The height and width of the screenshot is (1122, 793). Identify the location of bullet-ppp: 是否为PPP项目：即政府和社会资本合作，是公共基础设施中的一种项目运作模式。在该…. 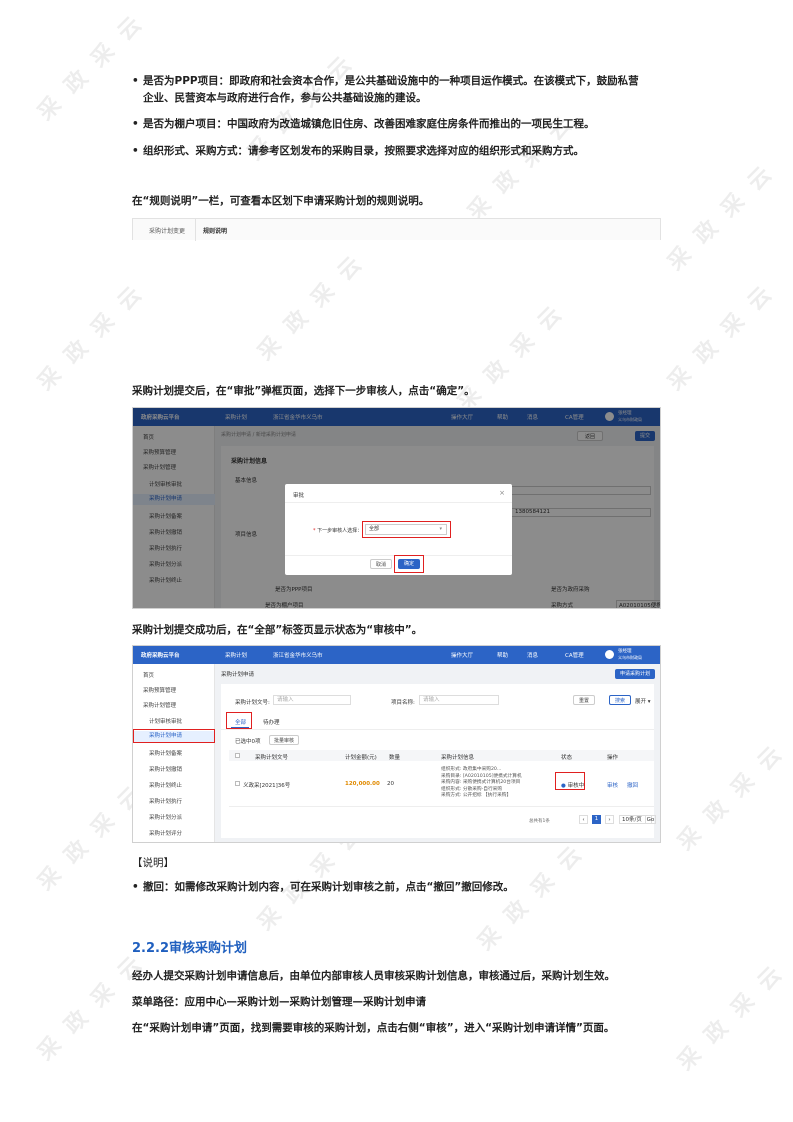
(385, 90).